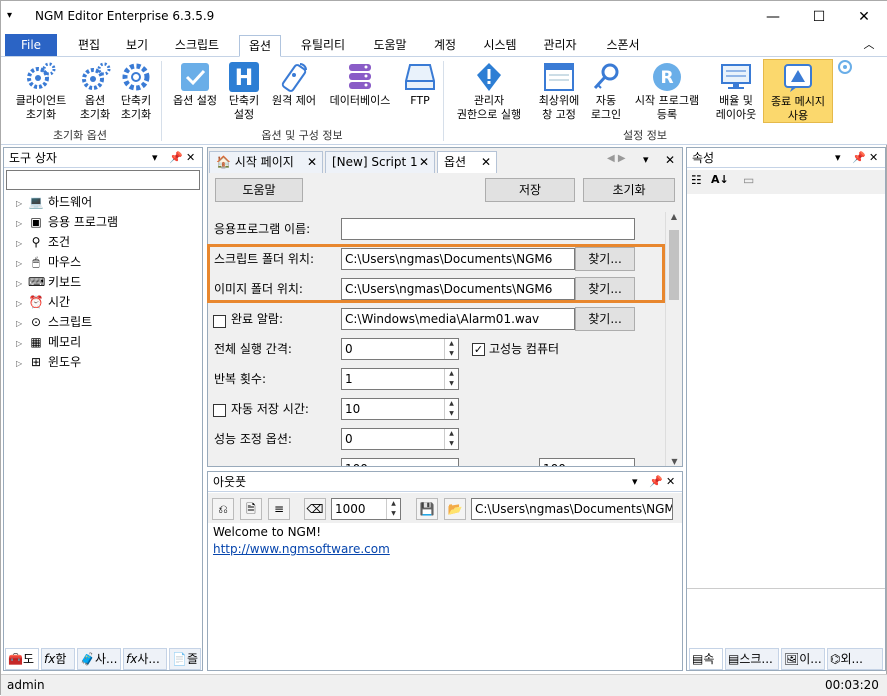  I want to click on tab-script-1: [New] Script 1 ✕, so click(380, 162).